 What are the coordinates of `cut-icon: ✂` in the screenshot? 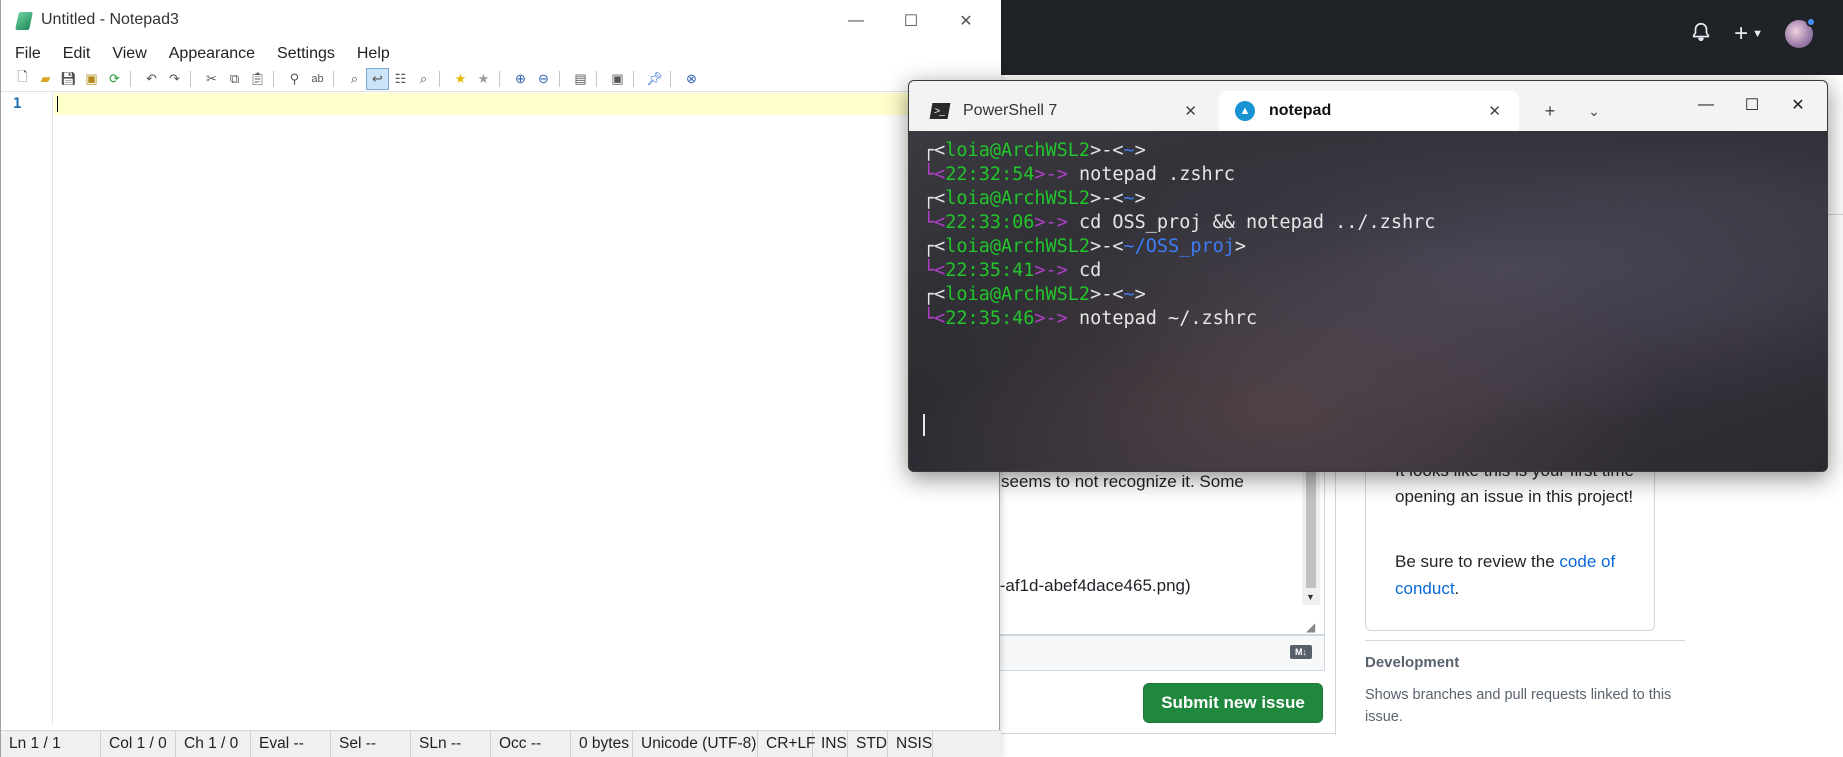 It's located at (211, 79).